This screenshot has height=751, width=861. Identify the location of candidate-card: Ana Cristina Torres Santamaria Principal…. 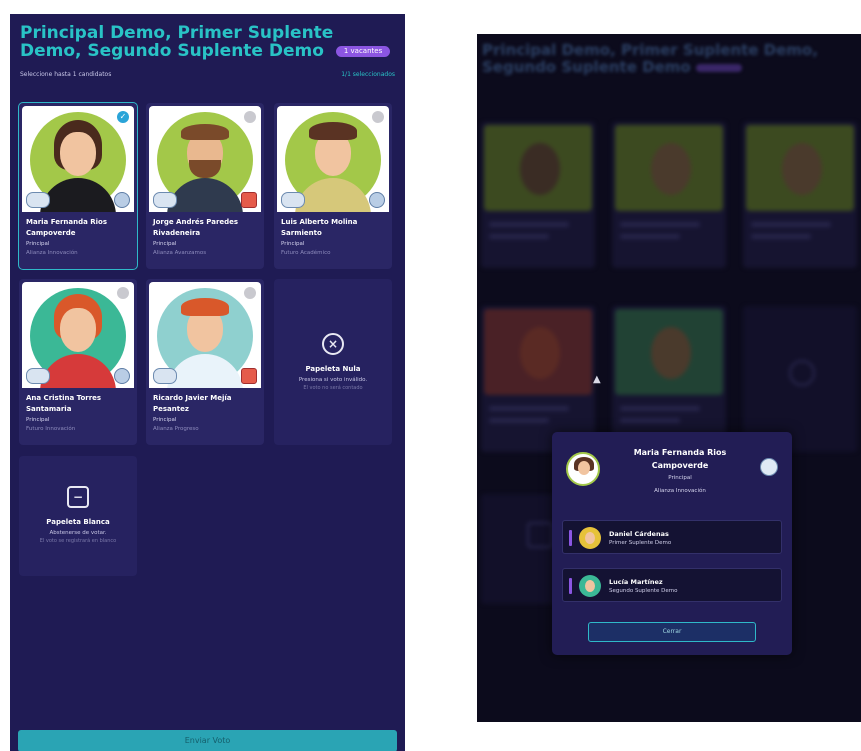
(78, 362).